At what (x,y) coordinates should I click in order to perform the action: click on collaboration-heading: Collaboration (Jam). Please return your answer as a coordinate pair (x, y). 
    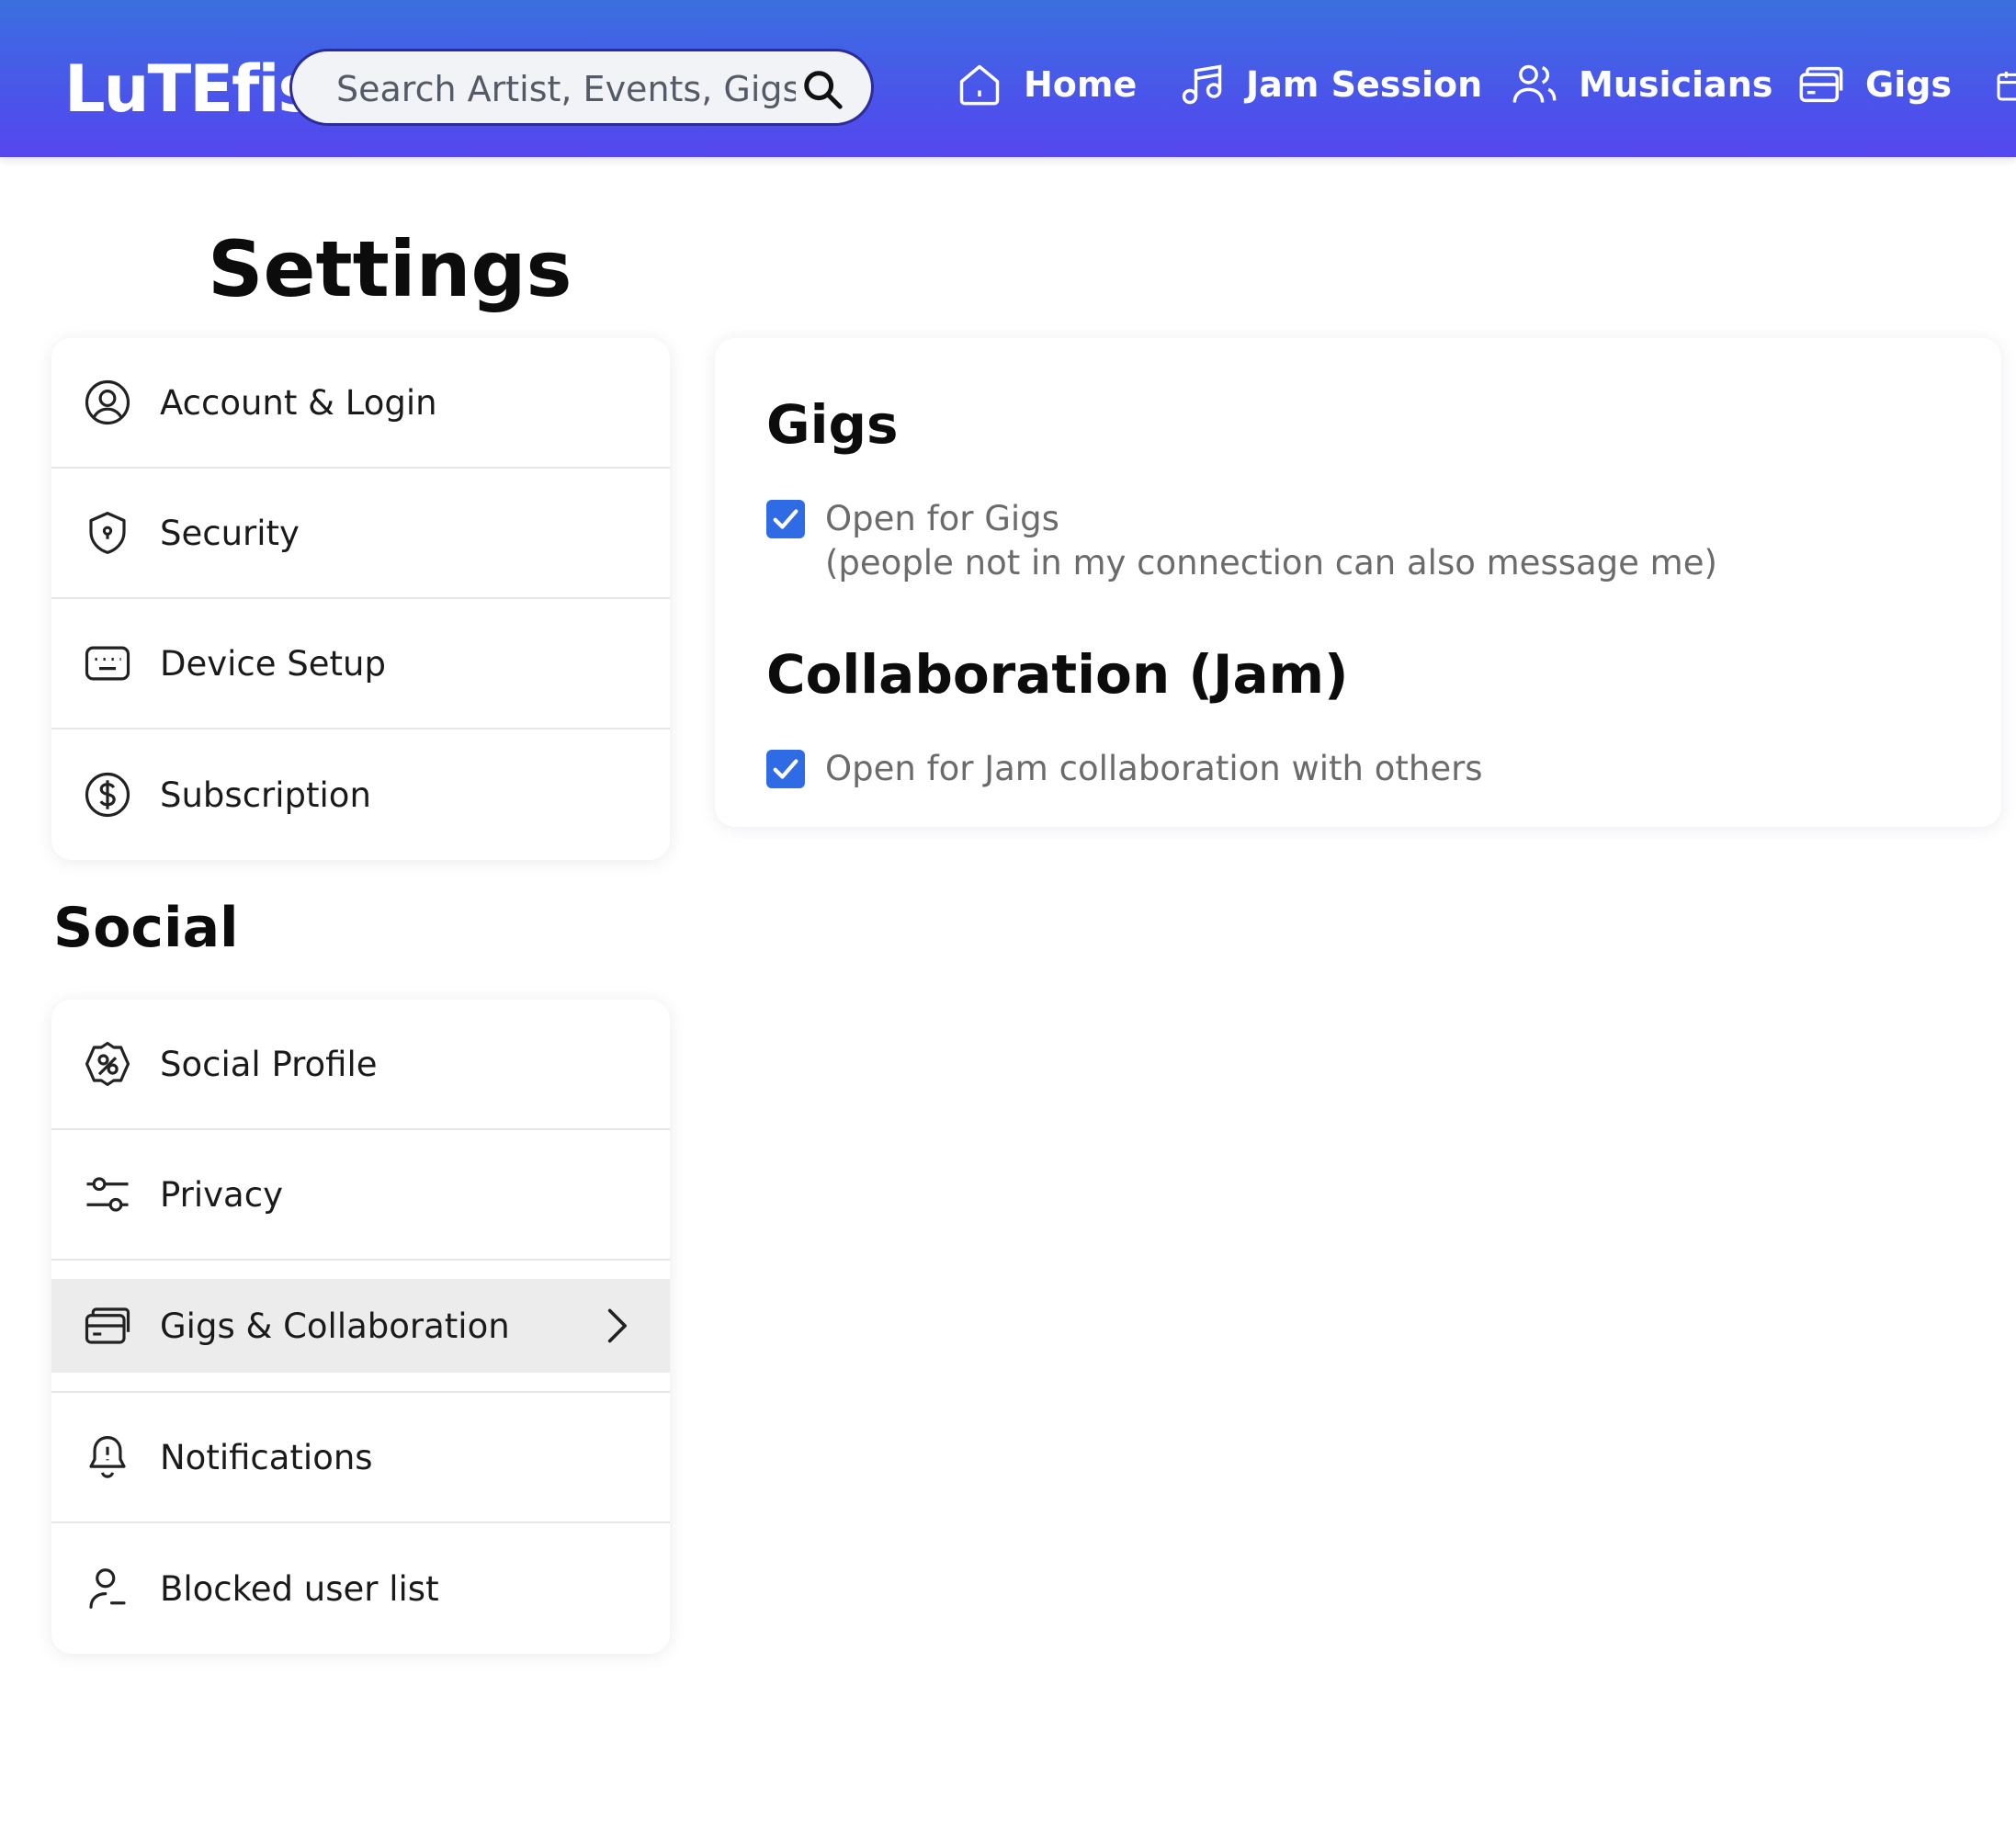
    Looking at the image, I should click on (1057, 674).